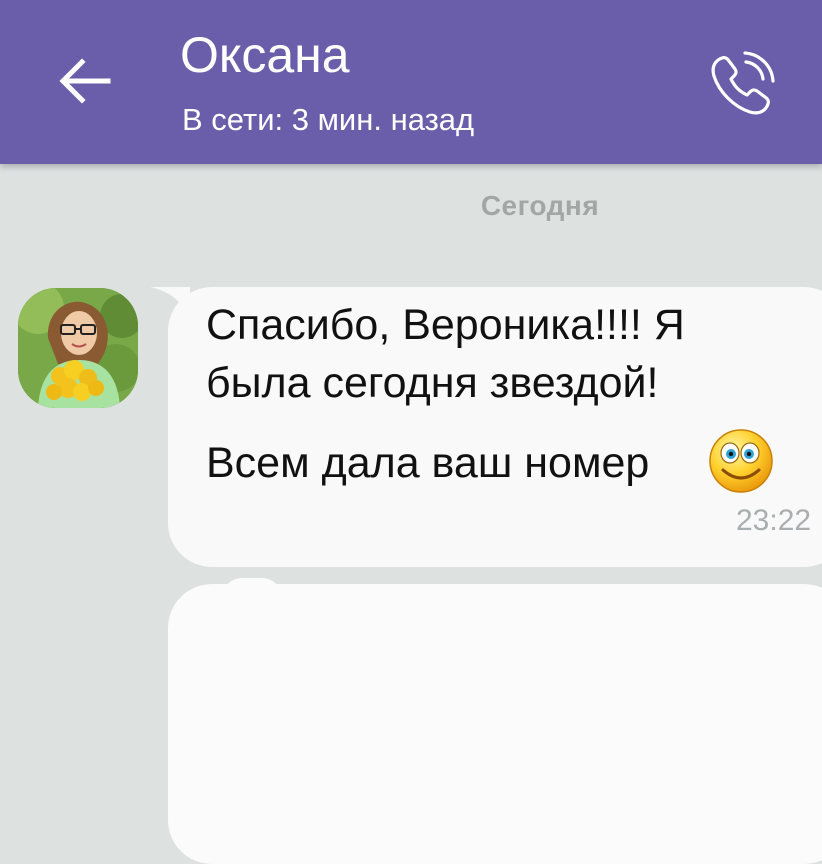 The width and height of the screenshot is (822, 864). I want to click on phone-icon, so click(743, 83).